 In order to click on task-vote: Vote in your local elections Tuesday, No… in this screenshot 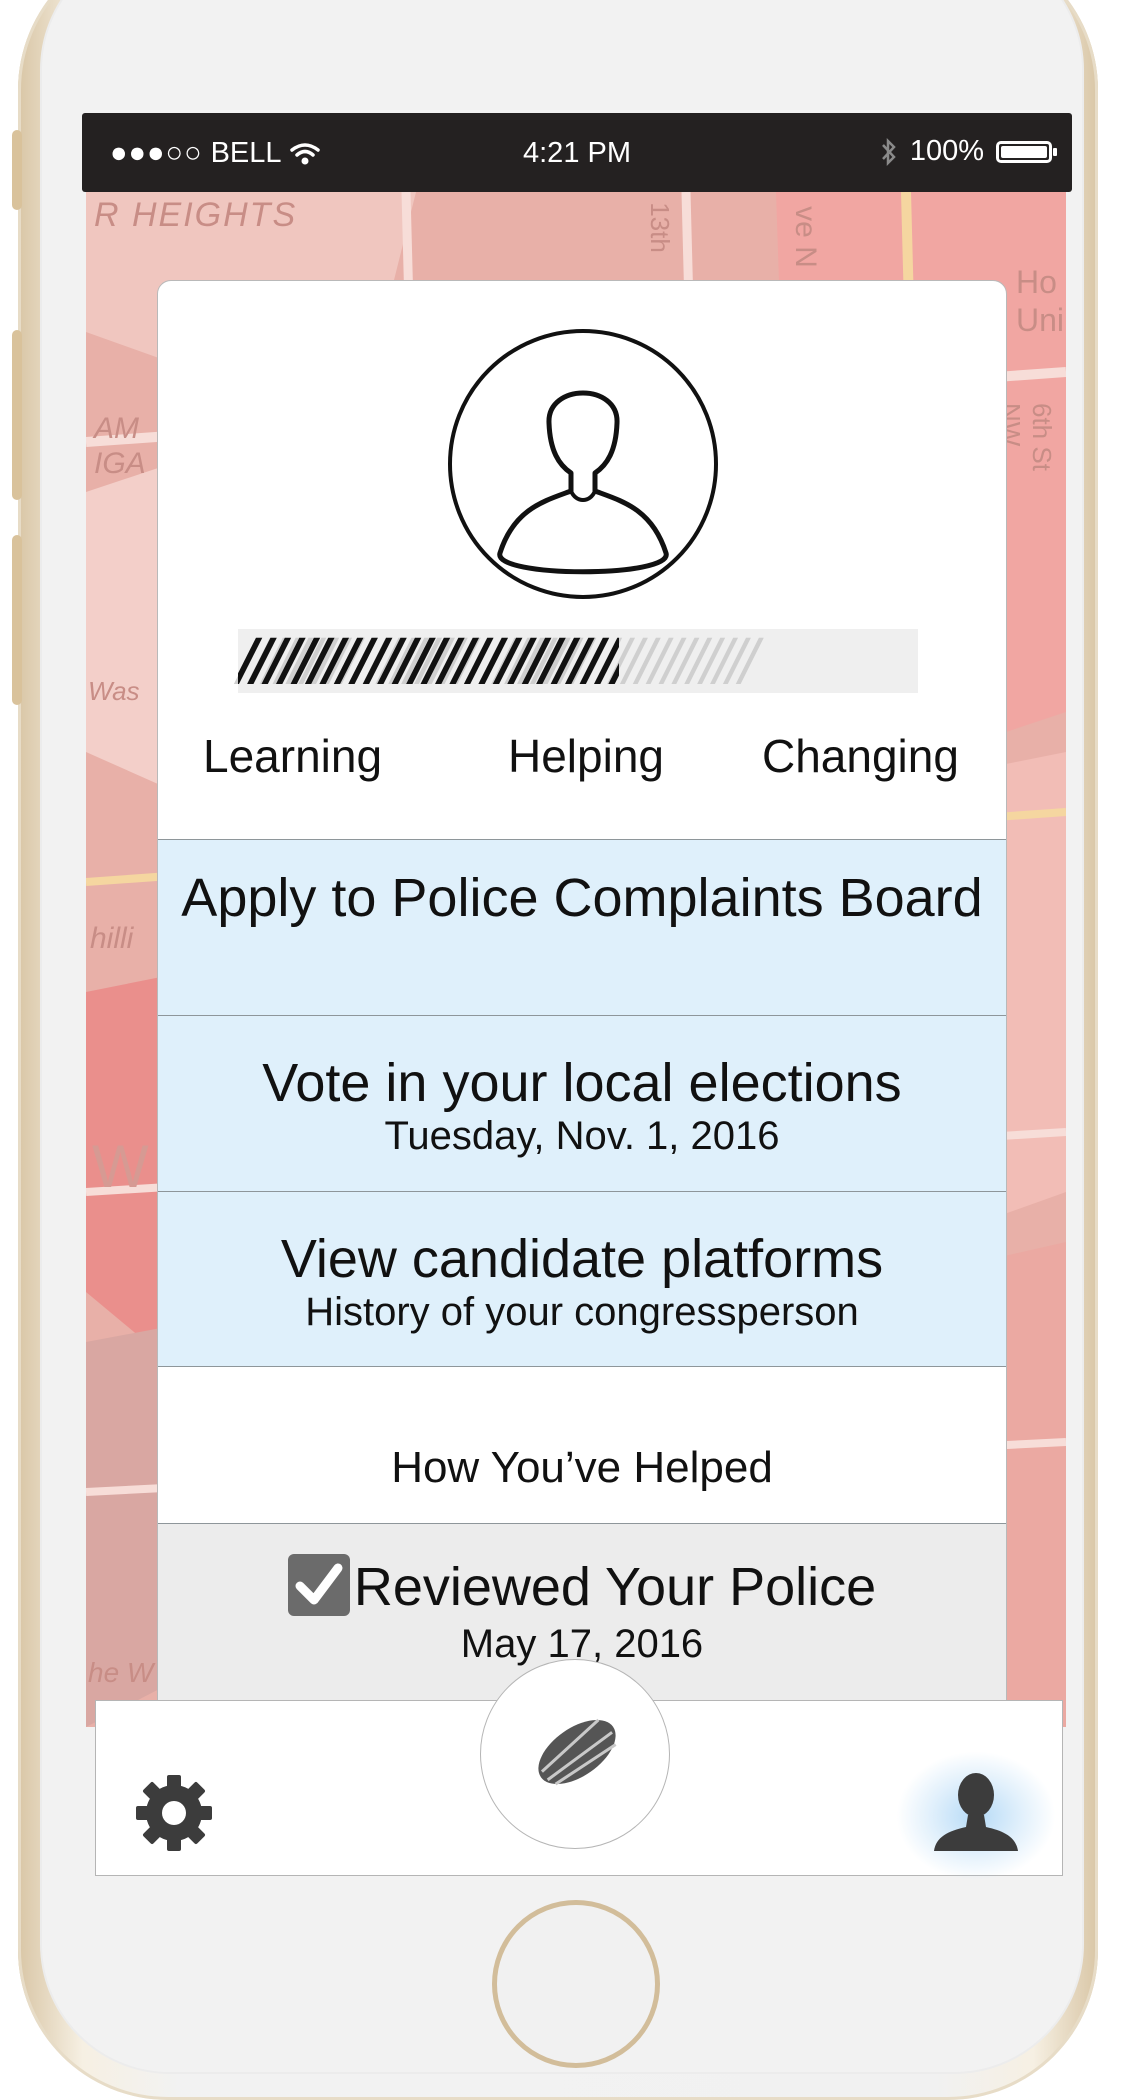, I will do `click(582, 1103)`.